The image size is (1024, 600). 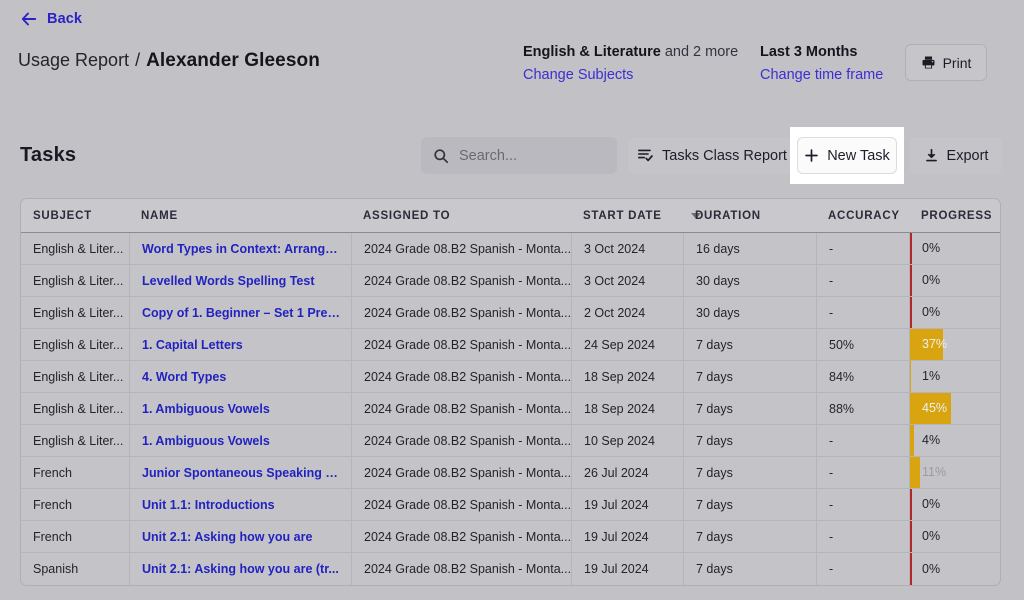 I want to click on column-header-label: SUBJECT, so click(x=62, y=215).